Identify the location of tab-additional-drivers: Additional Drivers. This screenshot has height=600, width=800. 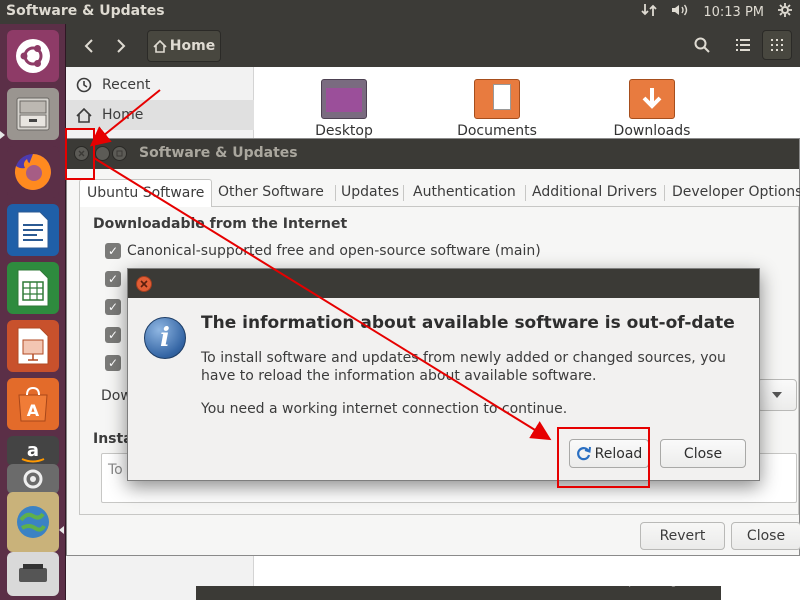
(594, 193).